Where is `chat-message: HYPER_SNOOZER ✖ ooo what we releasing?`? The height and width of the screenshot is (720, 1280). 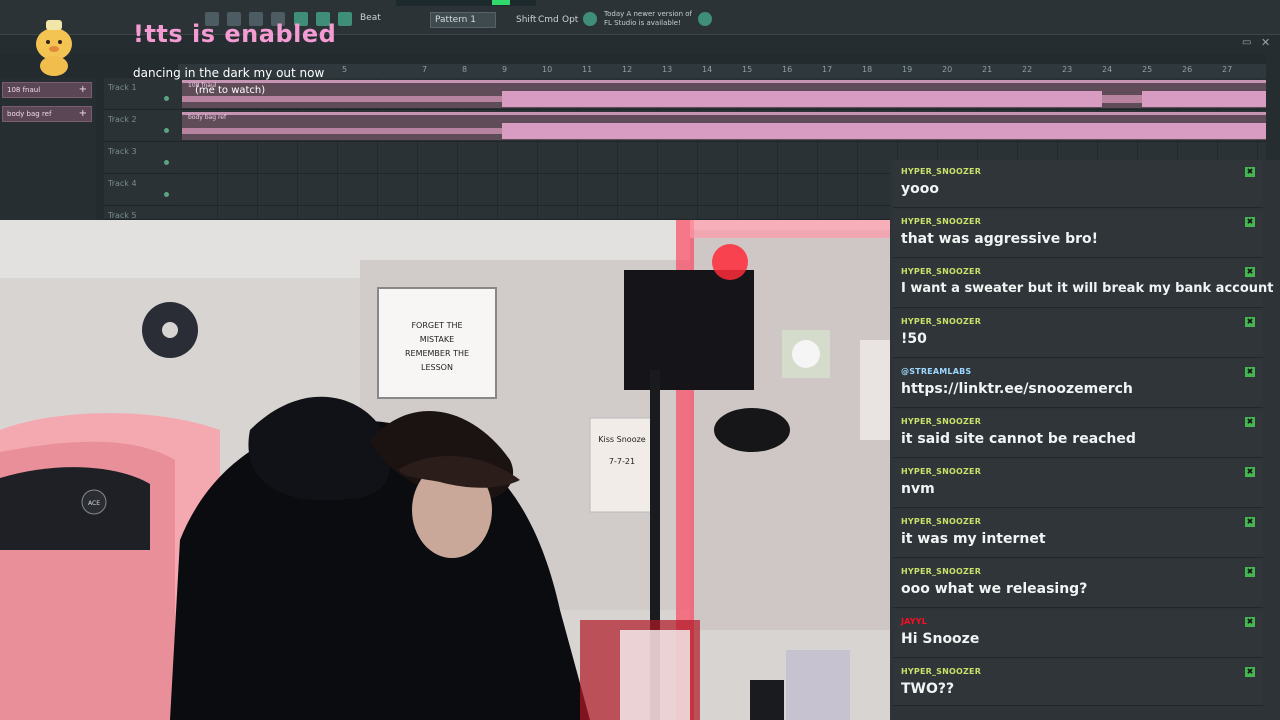 chat-message: HYPER_SNOOZER ✖ ooo what we releasing? is located at coordinates (1078, 584).